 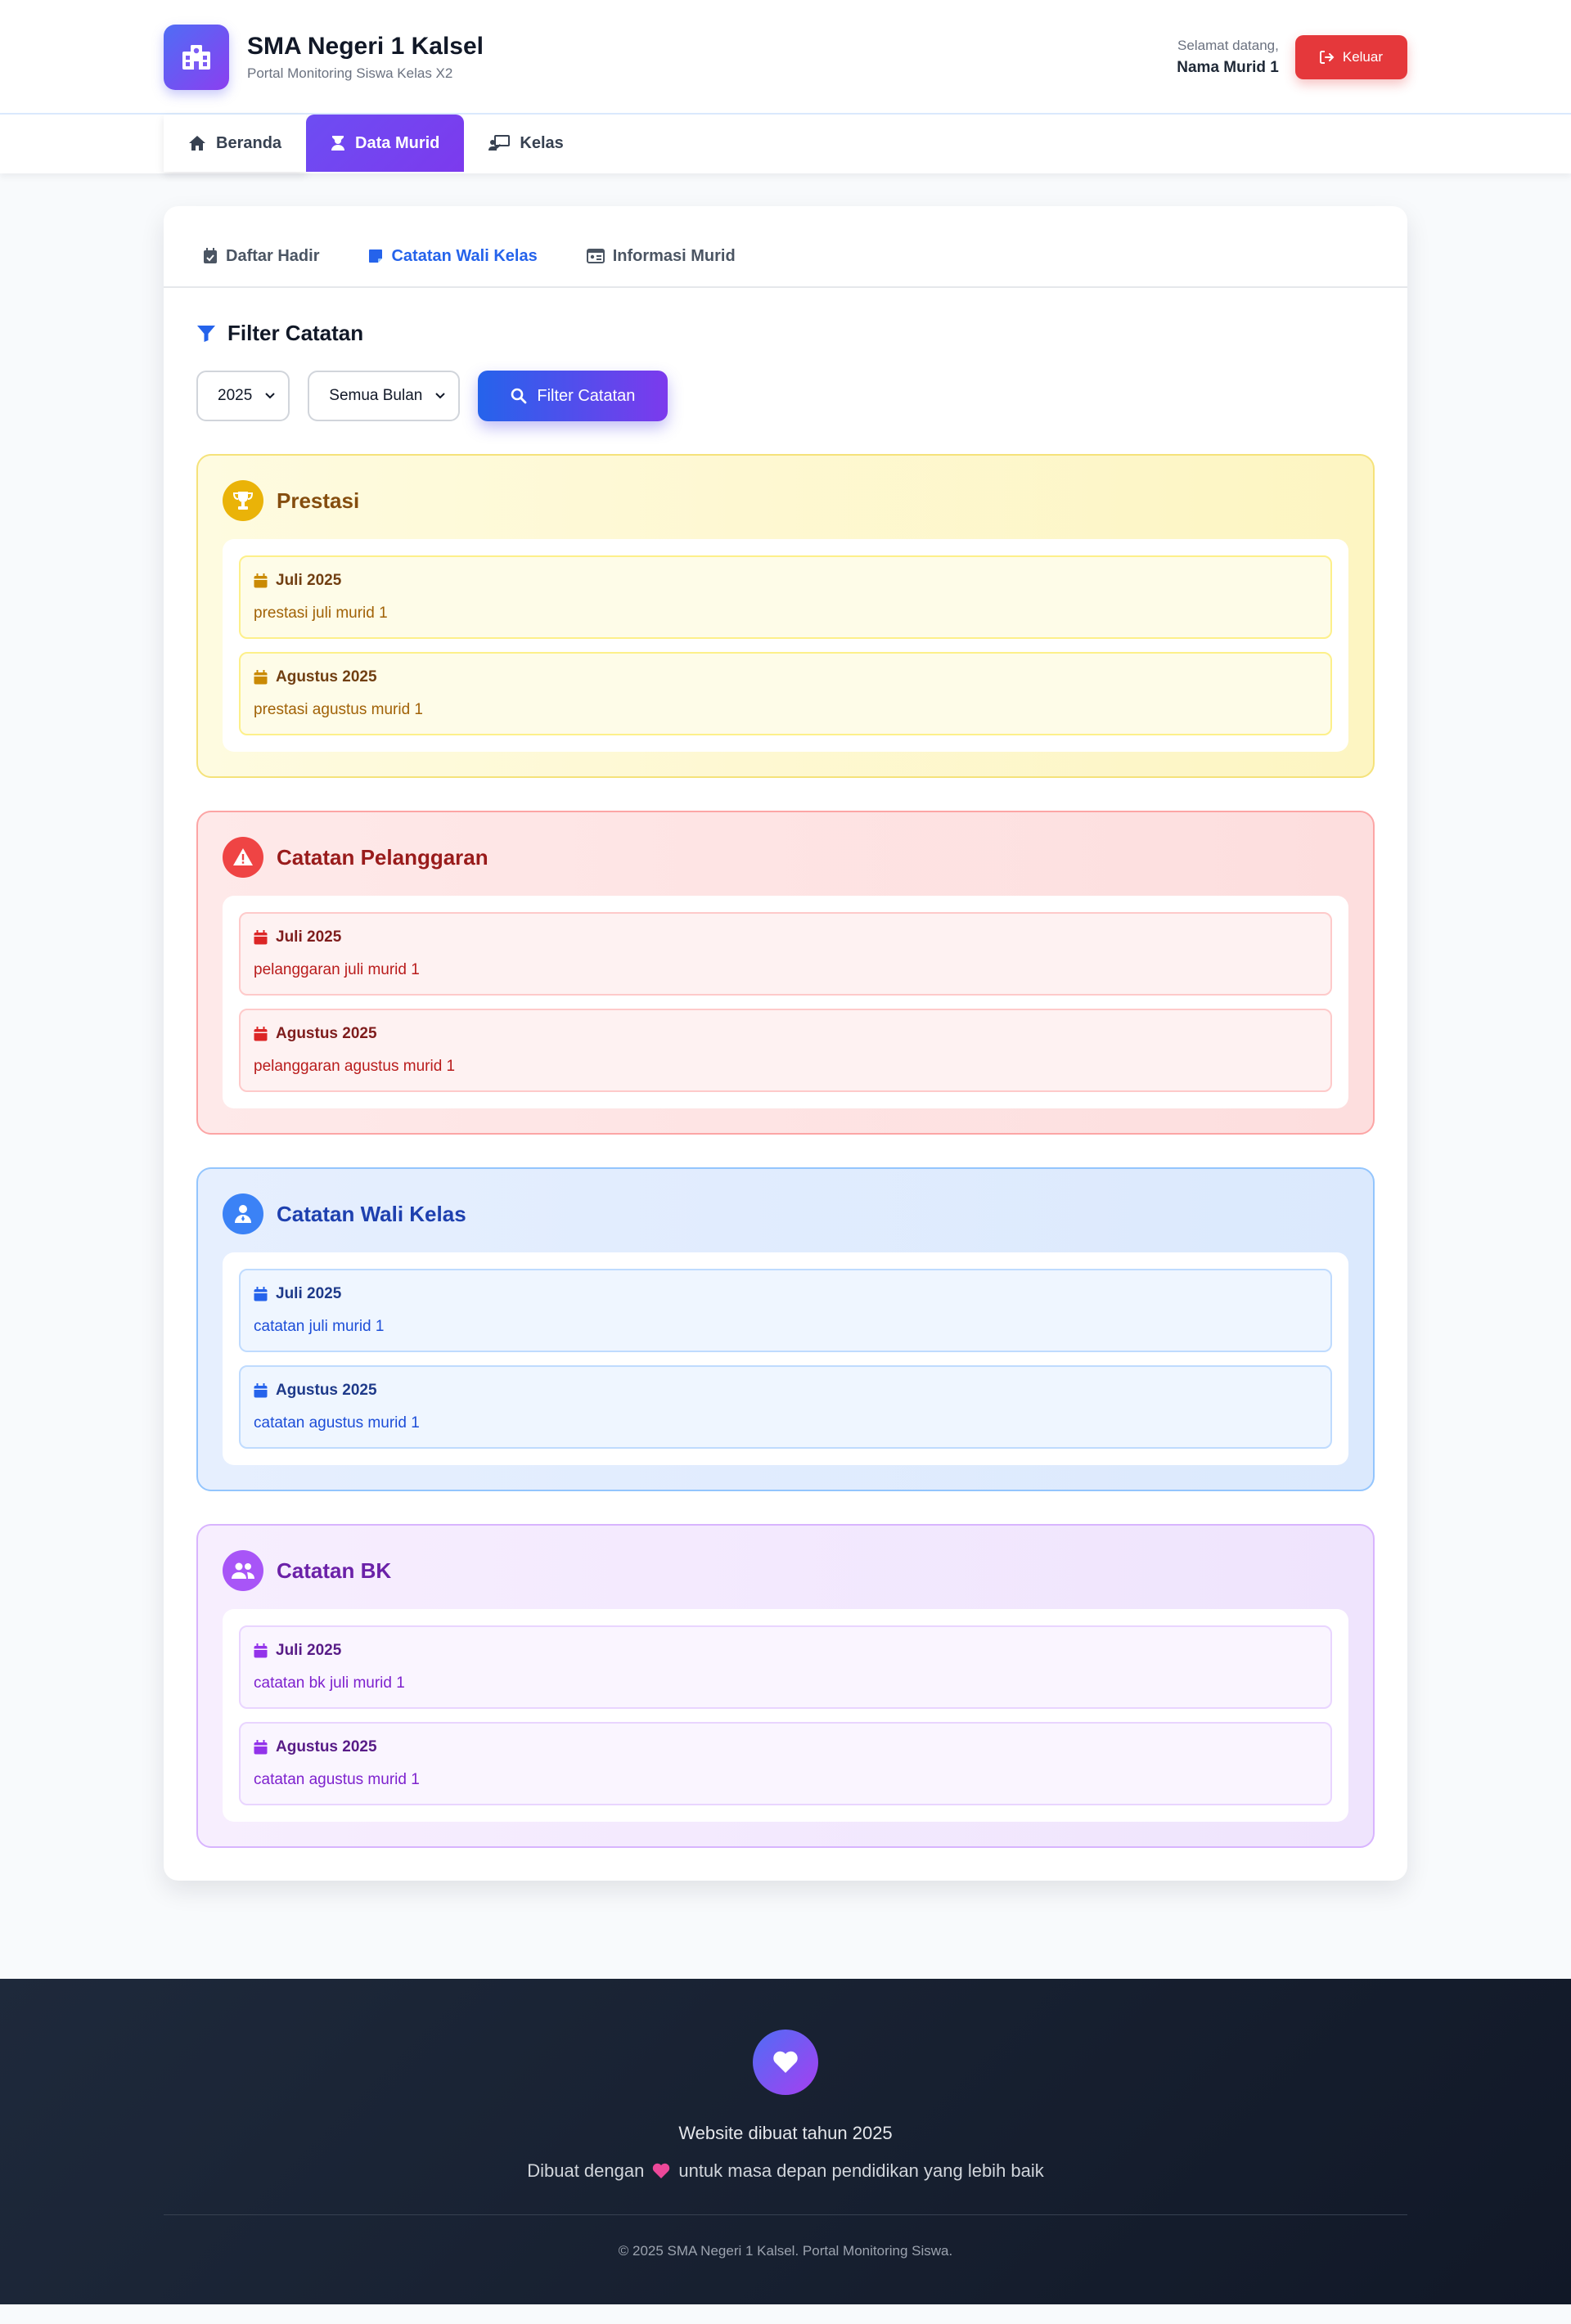 What do you see at coordinates (785, 1667) in the screenshot?
I see `note-item: Juli 2025 catatan bk juli murid 1` at bounding box center [785, 1667].